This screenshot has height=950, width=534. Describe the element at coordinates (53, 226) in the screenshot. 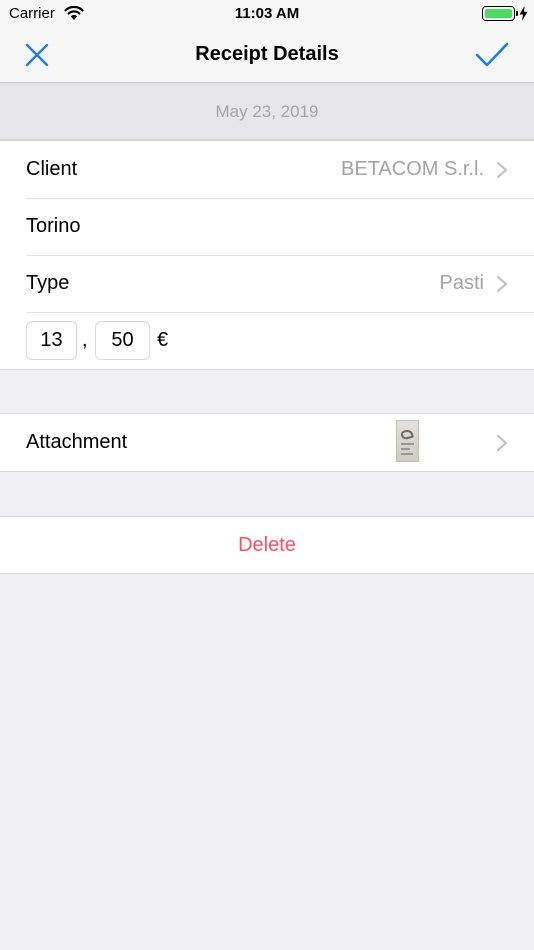

I see `location-field: Torino` at that location.